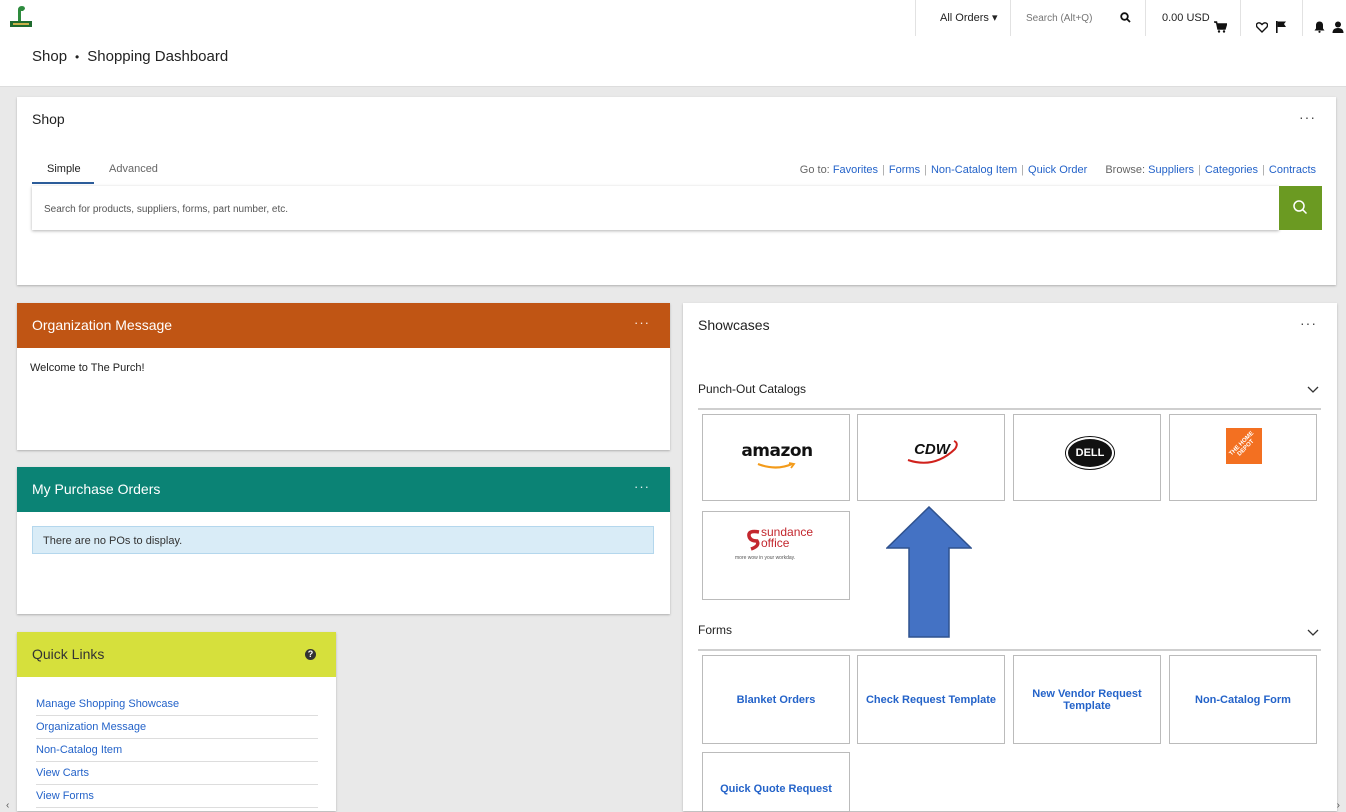  Describe the element at coordinates (1125, 170) in the screenshot. I see `browse-label: Browse:` at that location.